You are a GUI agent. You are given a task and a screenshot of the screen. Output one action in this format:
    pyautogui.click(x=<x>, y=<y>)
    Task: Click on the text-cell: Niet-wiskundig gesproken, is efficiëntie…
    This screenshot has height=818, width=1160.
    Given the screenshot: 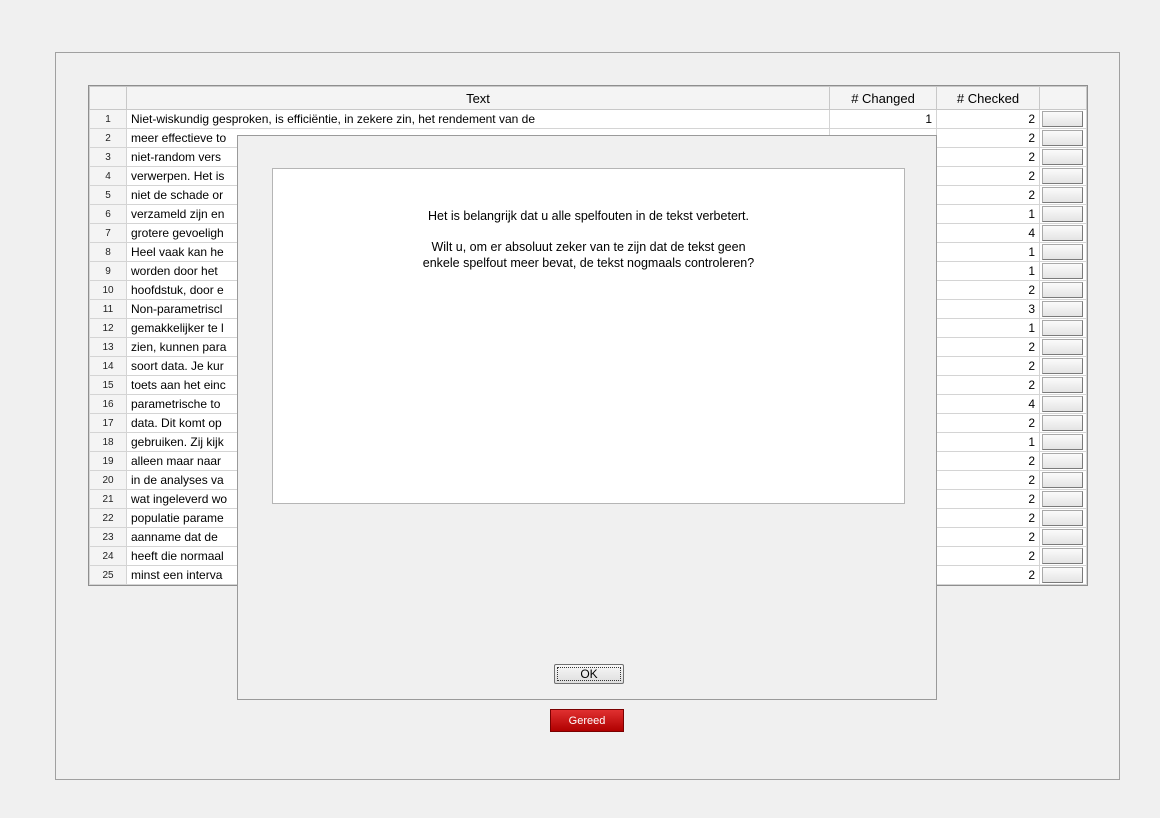 What is the action you would take?
    pyautogui.click(x=478, y=119)
    